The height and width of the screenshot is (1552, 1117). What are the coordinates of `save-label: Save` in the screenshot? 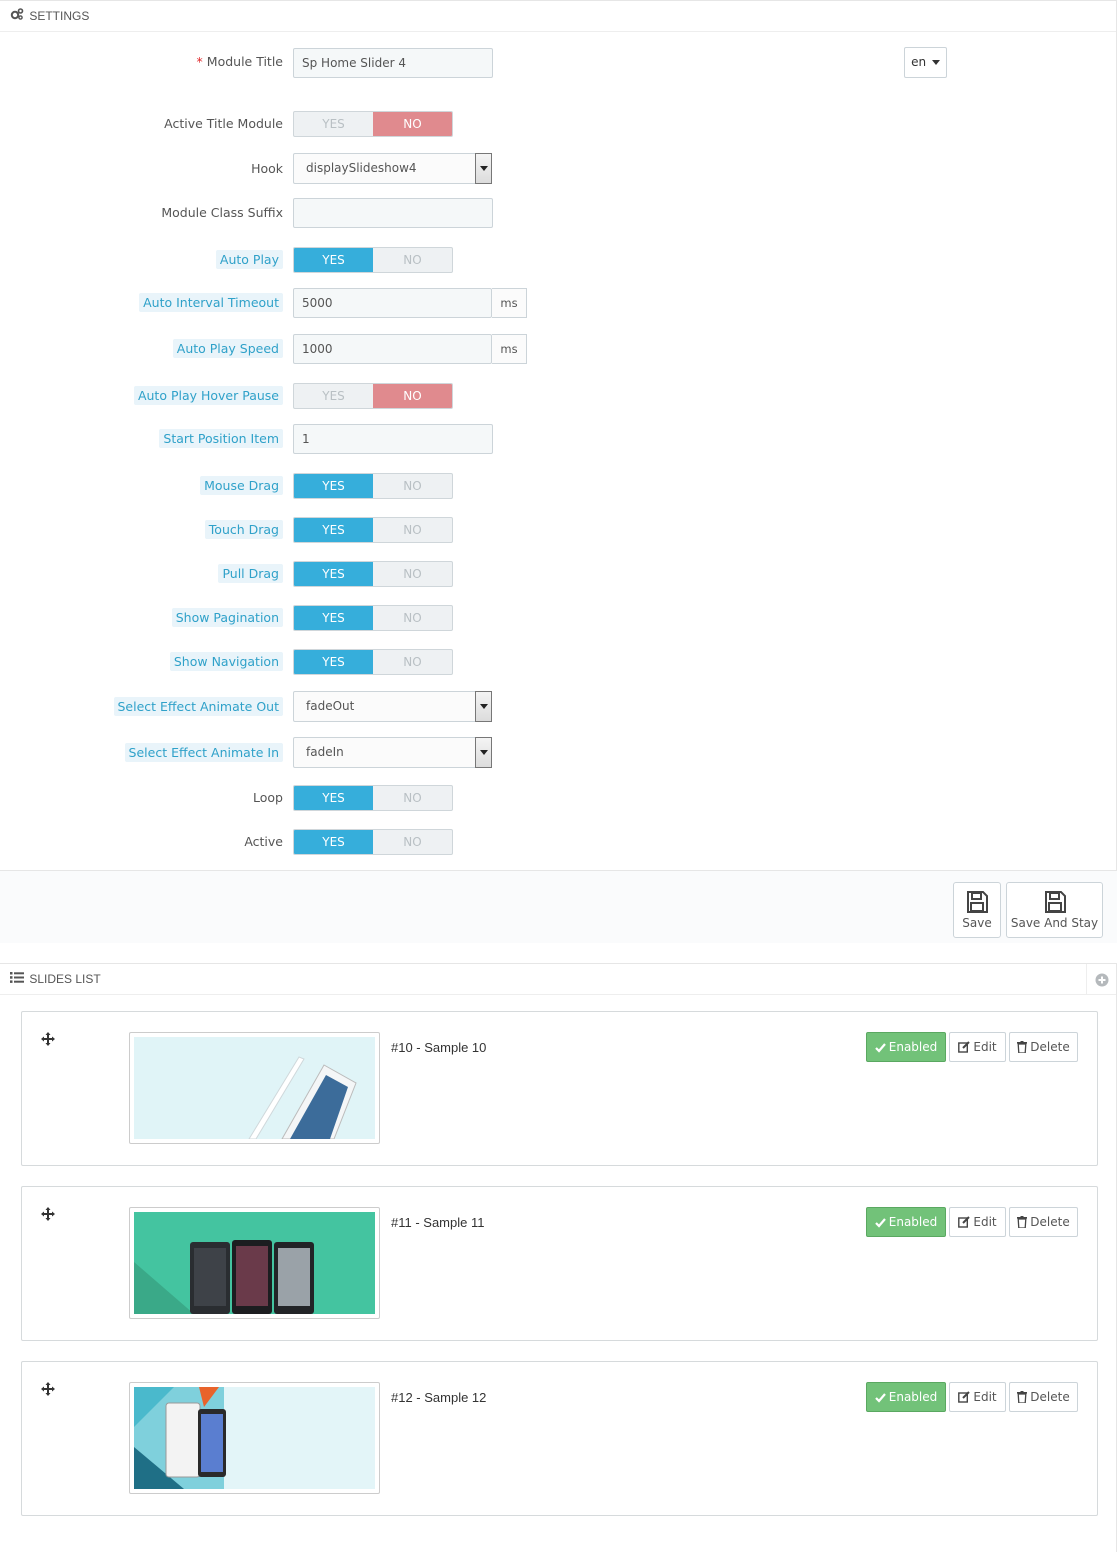 It's located at (977, 923).